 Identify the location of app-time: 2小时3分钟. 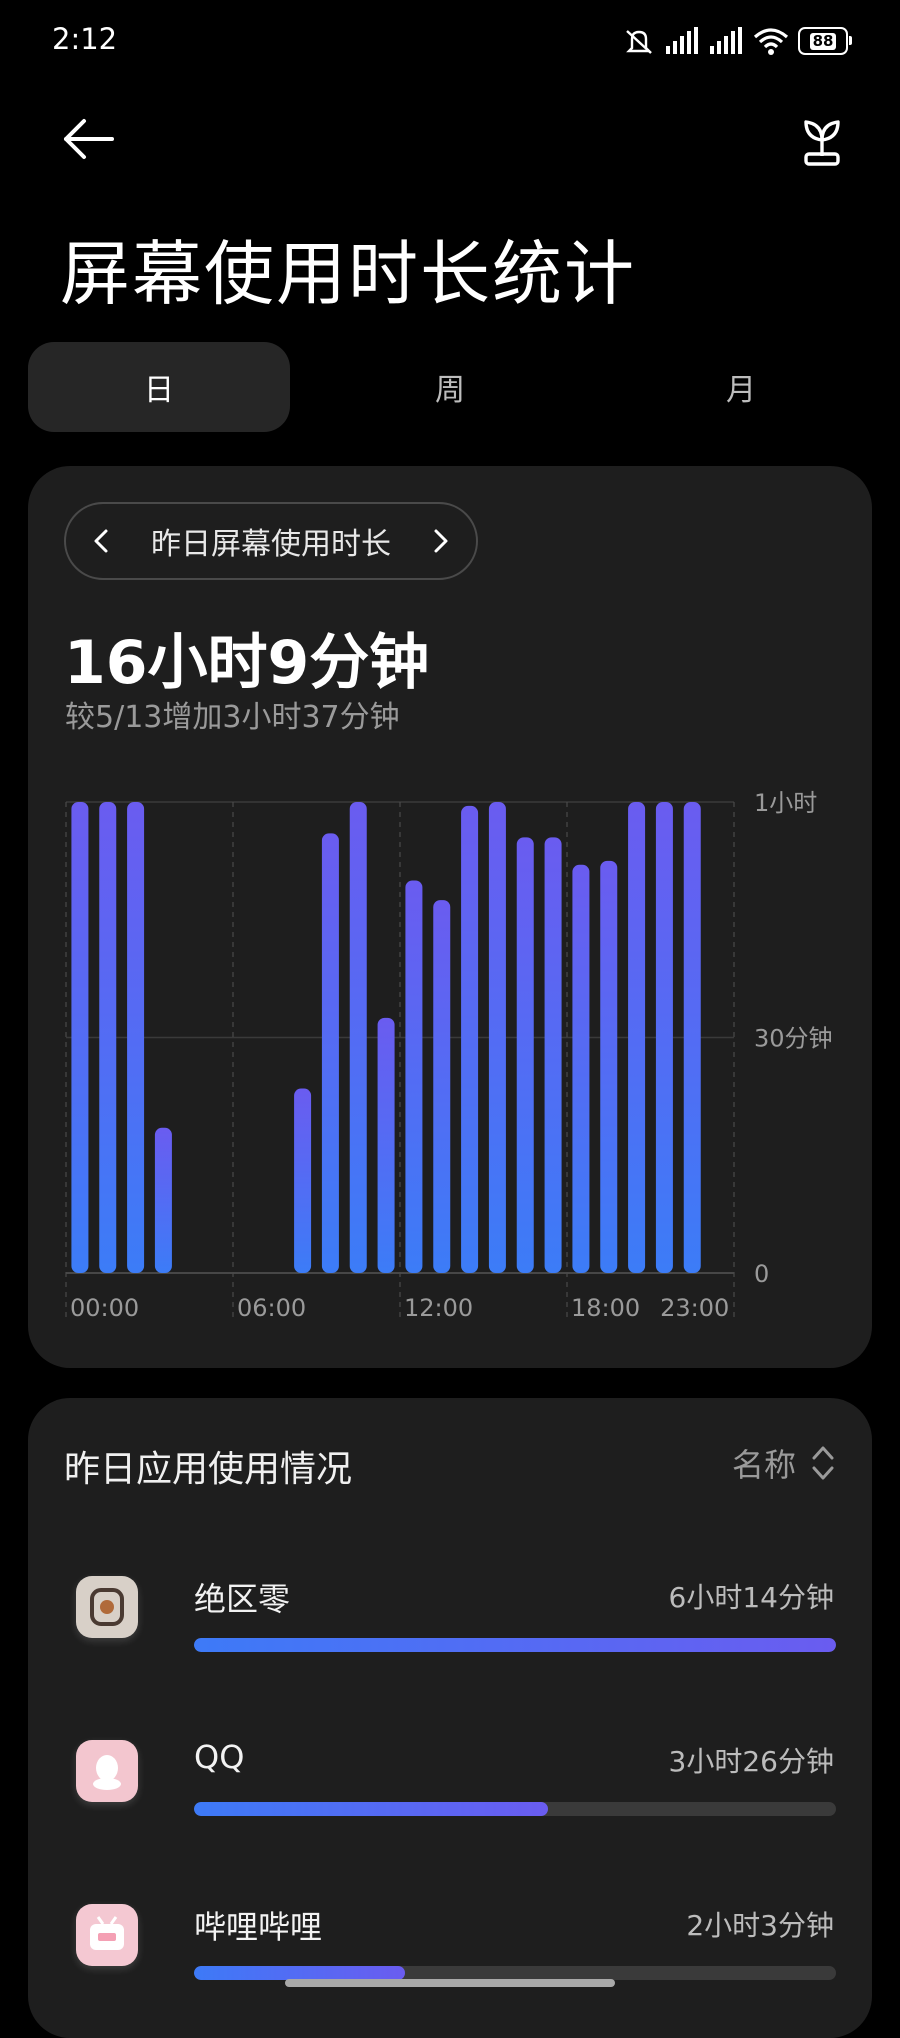
(760, 1925).